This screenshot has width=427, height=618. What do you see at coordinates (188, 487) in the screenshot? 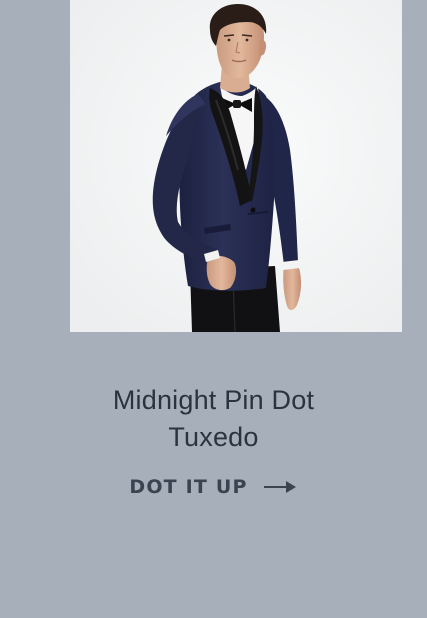
I see `cta-label: DOT IT UP` at bounding box center [188, 487].